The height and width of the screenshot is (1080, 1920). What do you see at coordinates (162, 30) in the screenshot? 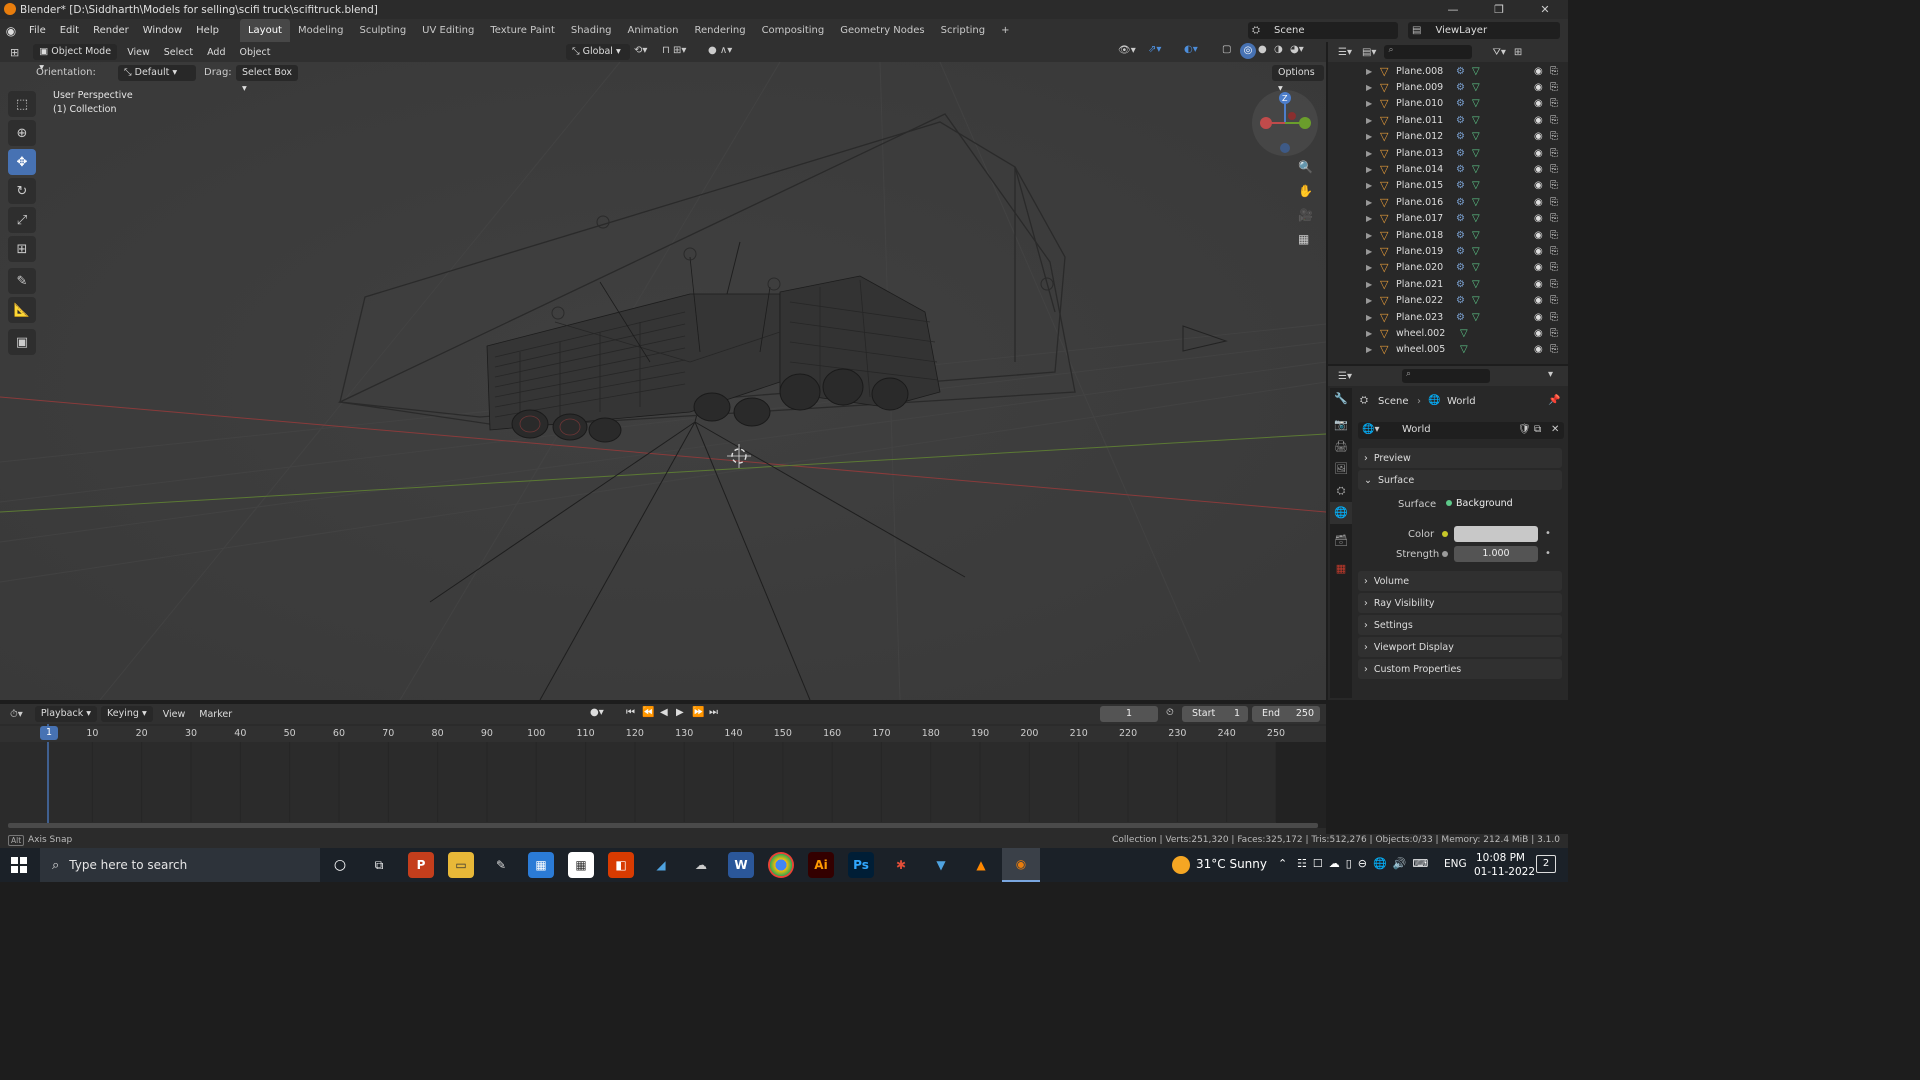
I see `menu-window: Window` at bounding box center [162, 30].